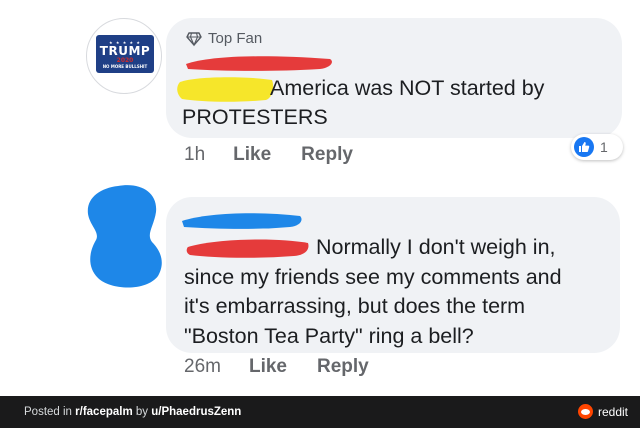  I want to click on trump-2020-logo: ★ ★ ★ ★ ★ TRUMP 2020 NO MORE BULLSHIT, so click(125, 54).